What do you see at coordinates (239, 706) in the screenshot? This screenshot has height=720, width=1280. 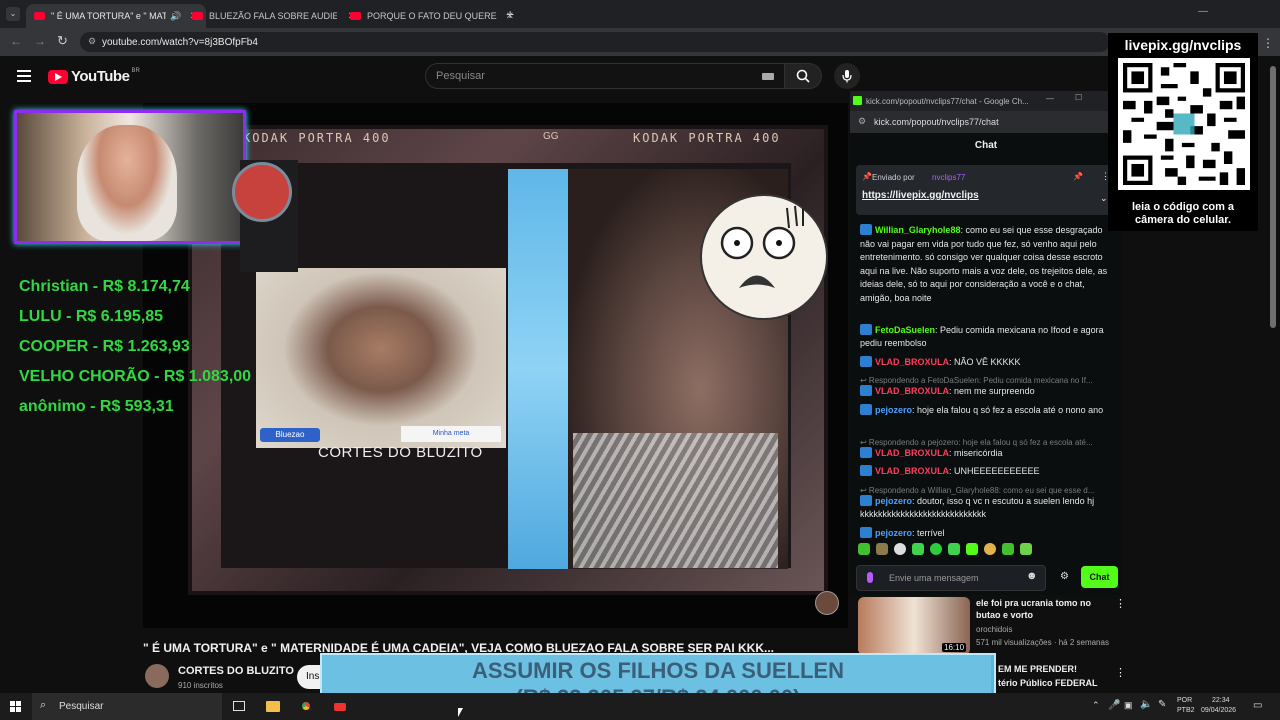 I see `task-view-icon` at bounding box center [239, 706].